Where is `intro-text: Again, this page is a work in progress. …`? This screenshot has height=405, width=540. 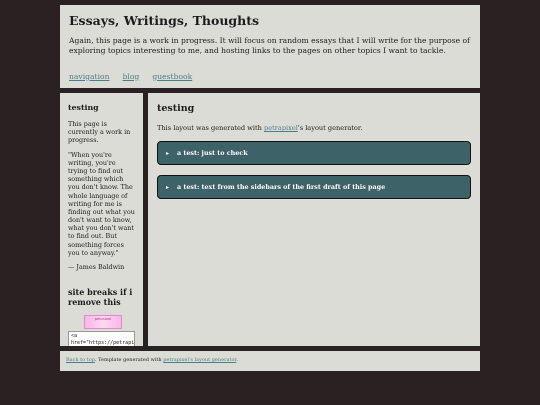
intro-text: Again, this page is a work in progress. … is located at coordinates (269, 45).